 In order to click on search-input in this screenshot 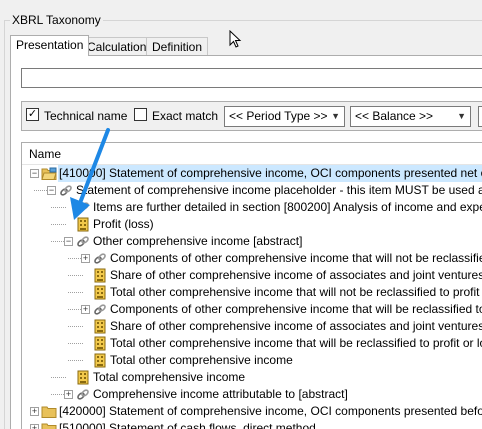, I will do `click(251, 78)`.